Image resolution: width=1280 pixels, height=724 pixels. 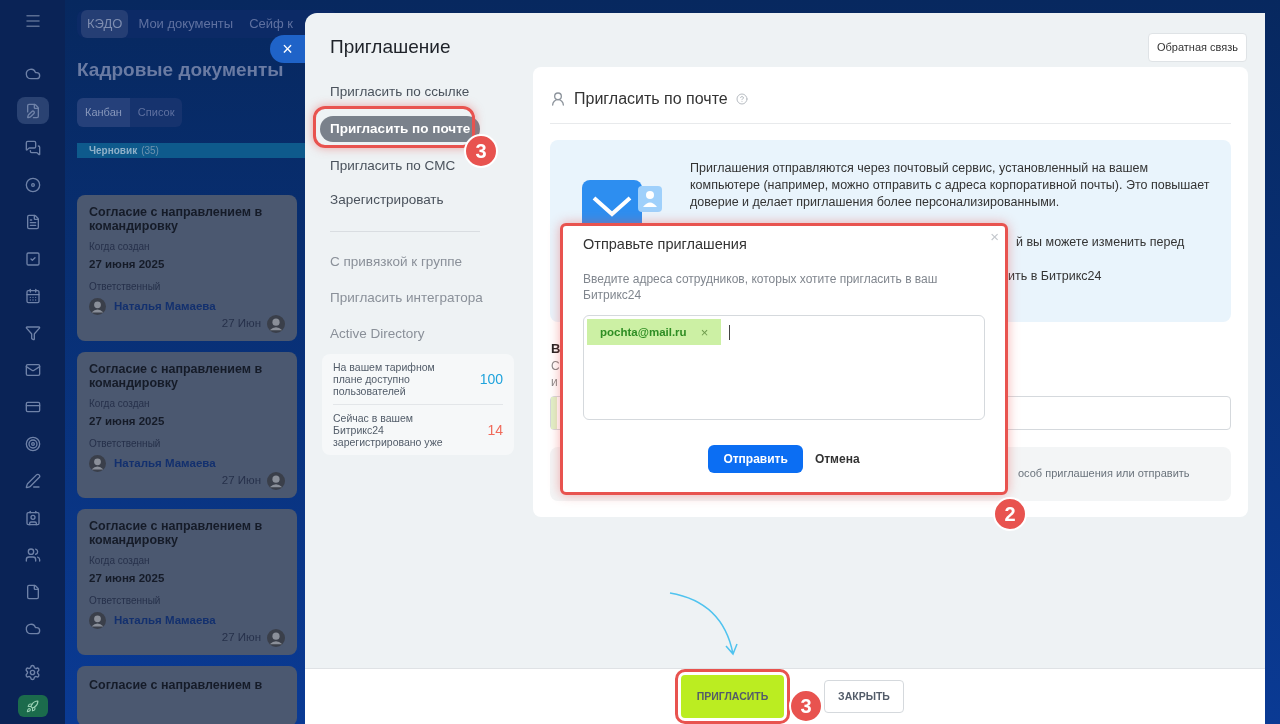 I want to click on dialog-title: Отправьте приглашения, so click(x=665, y=244).